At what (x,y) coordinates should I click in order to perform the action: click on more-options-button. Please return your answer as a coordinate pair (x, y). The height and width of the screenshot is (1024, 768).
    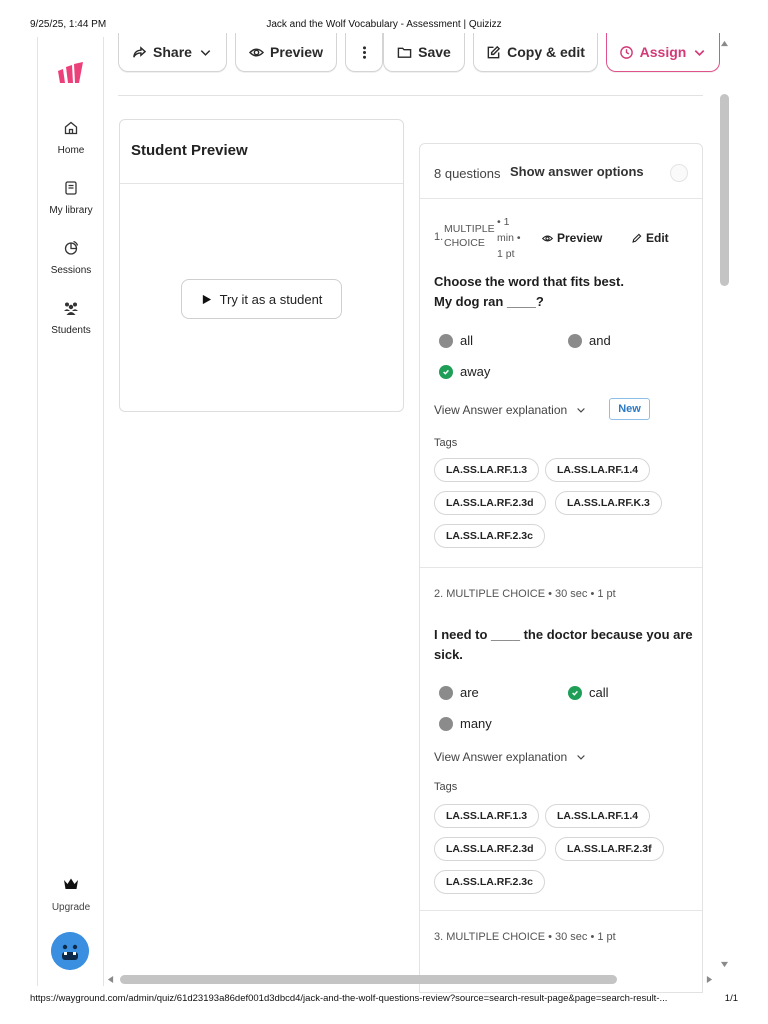
    Looking at the image, I should click on (364, 52).